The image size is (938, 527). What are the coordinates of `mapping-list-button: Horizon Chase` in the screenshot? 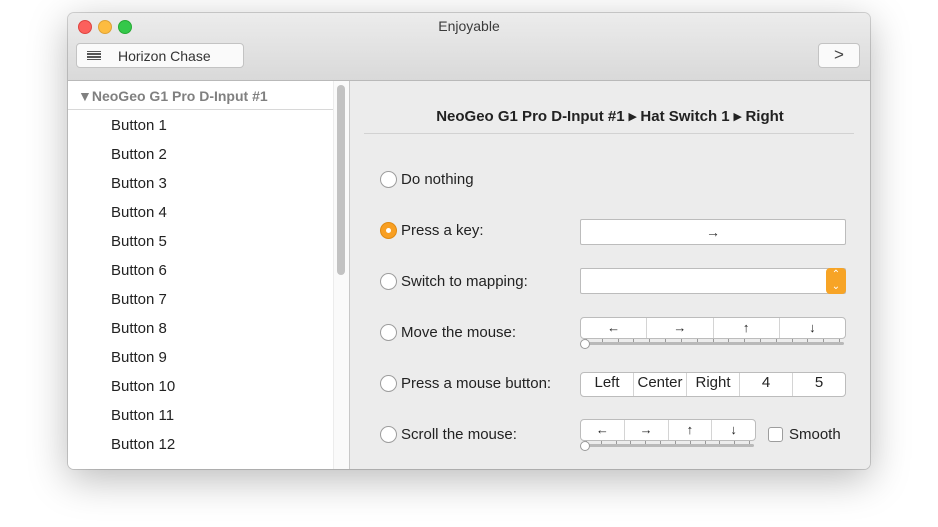 It's located at (160, 55).